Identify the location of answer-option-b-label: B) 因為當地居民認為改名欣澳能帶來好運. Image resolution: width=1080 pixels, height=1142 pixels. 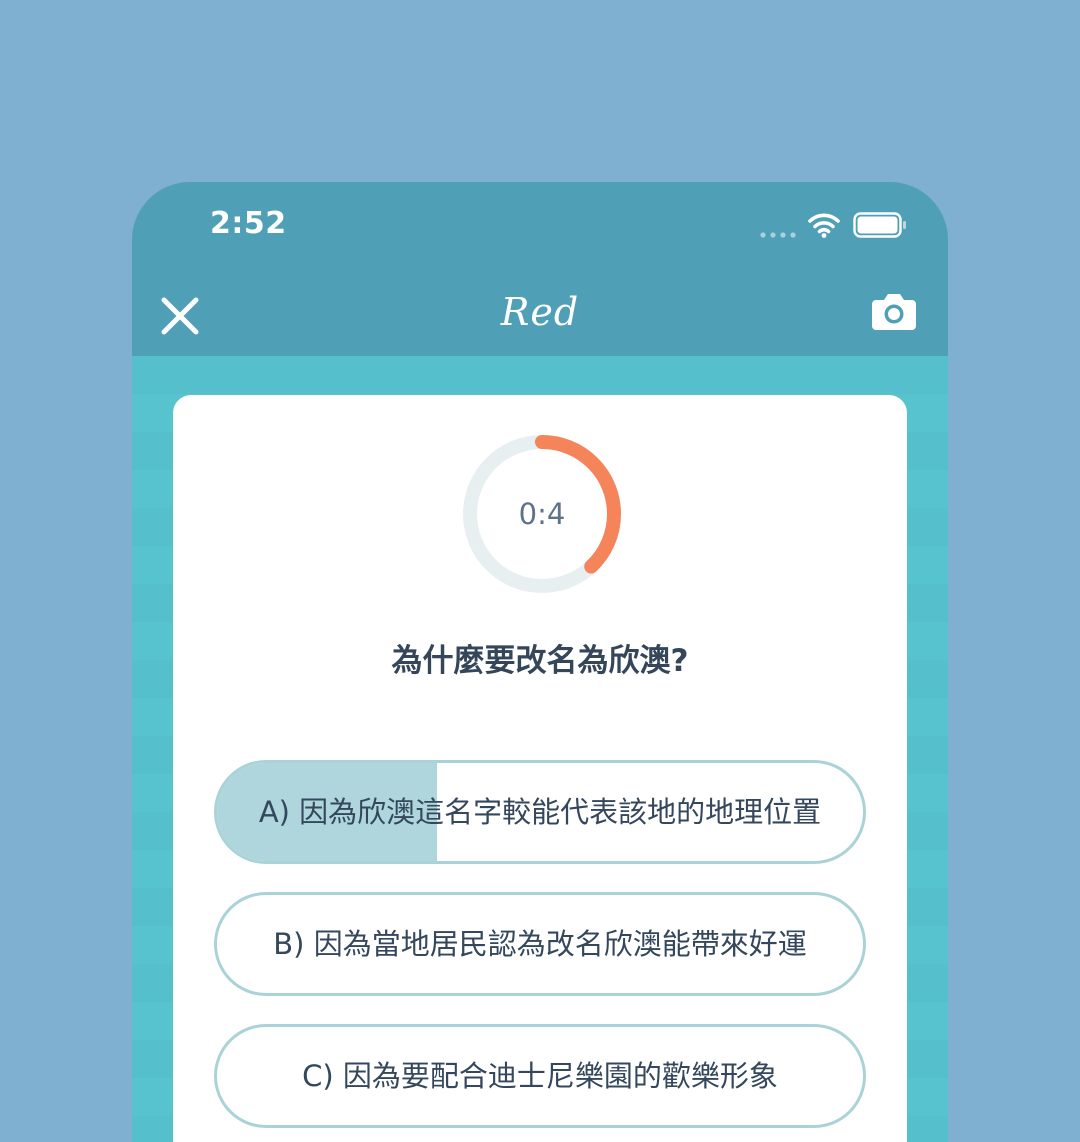
(540, 944).